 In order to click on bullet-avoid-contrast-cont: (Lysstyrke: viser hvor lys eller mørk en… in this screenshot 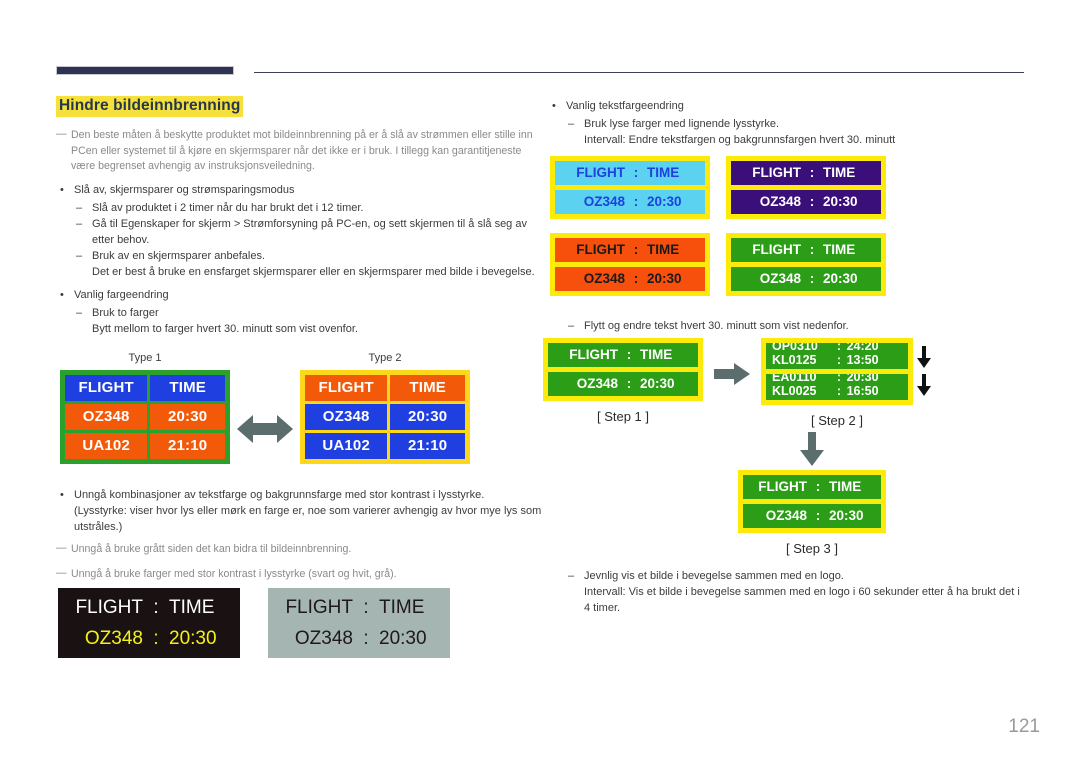, I will do `click(308, 519)`.